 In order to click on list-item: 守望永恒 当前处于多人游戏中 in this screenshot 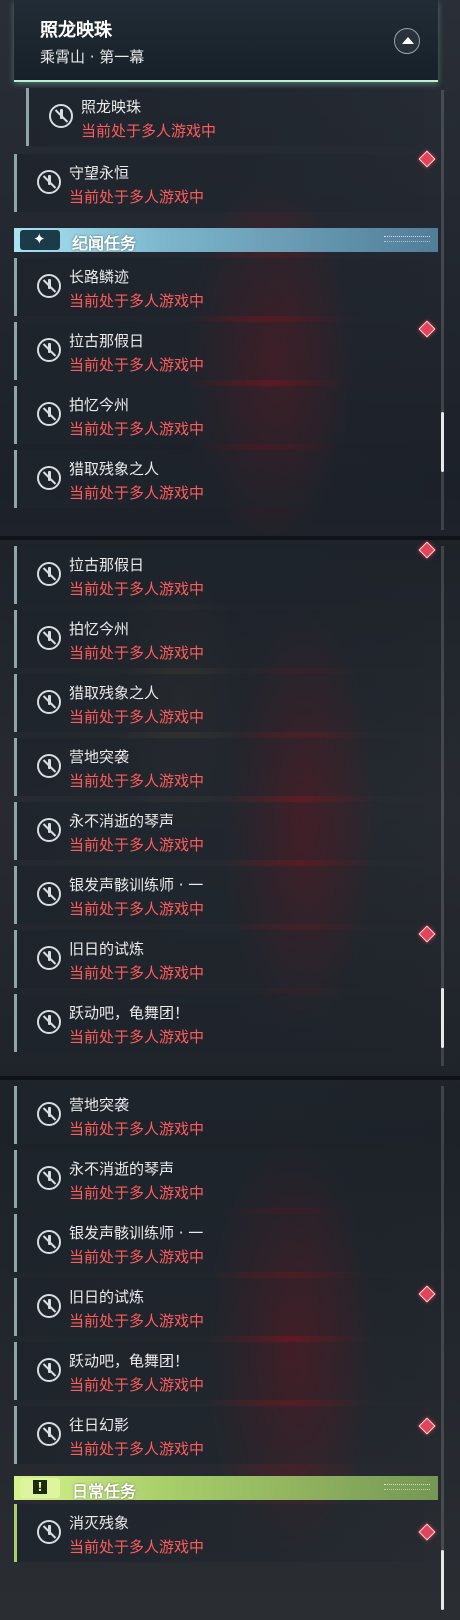, I will do `click(219, 183)`.